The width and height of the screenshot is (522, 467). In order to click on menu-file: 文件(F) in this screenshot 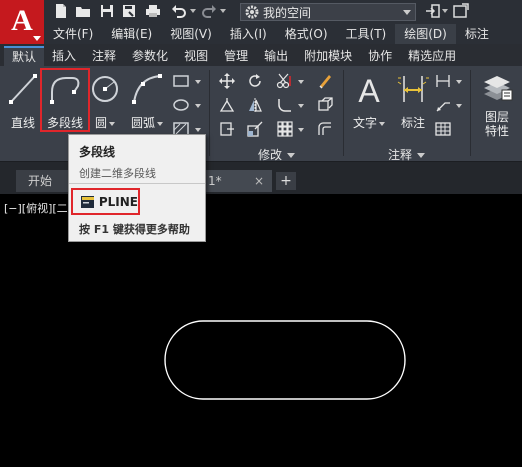, I will do `click(73, 34)`.